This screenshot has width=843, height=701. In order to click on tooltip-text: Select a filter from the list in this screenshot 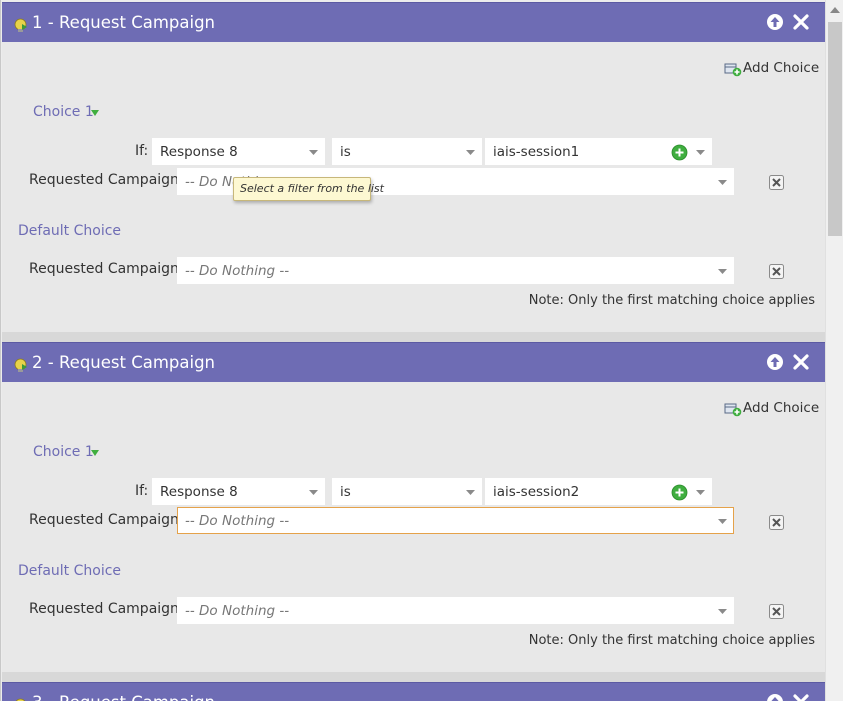, I will do `click(312, 188)`.